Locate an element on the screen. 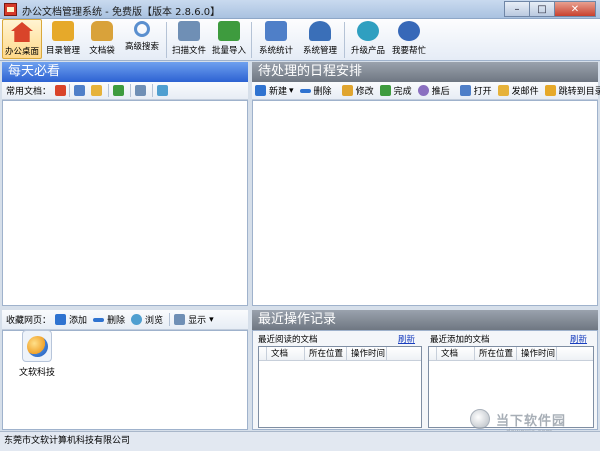 The height and width of the screenshot is (451, 600). schedule-delete-button: 删除 is located at coordinates (315, 90).